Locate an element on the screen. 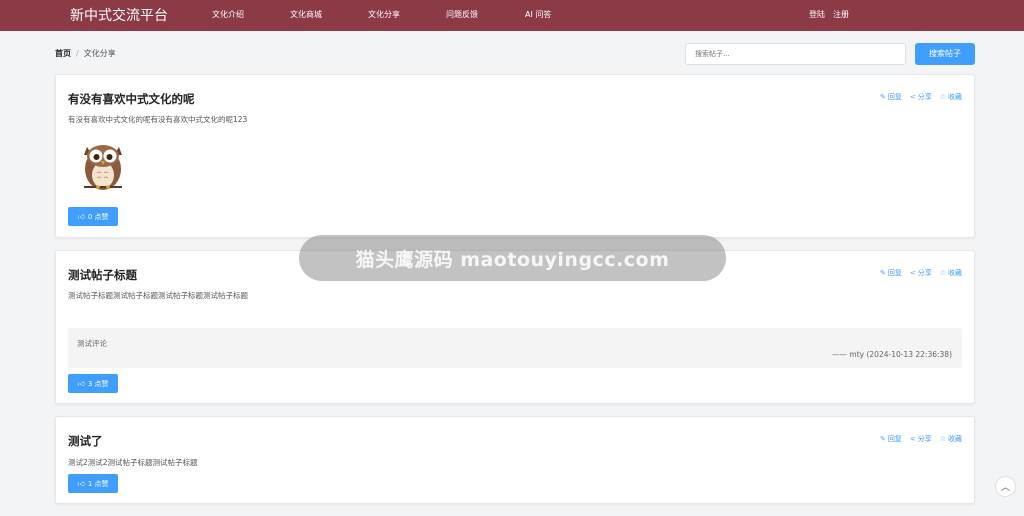 This screenshot has height=516, width=1024. like-button: 👍︎ 1 点赞 is located at coordinates (93, 483).